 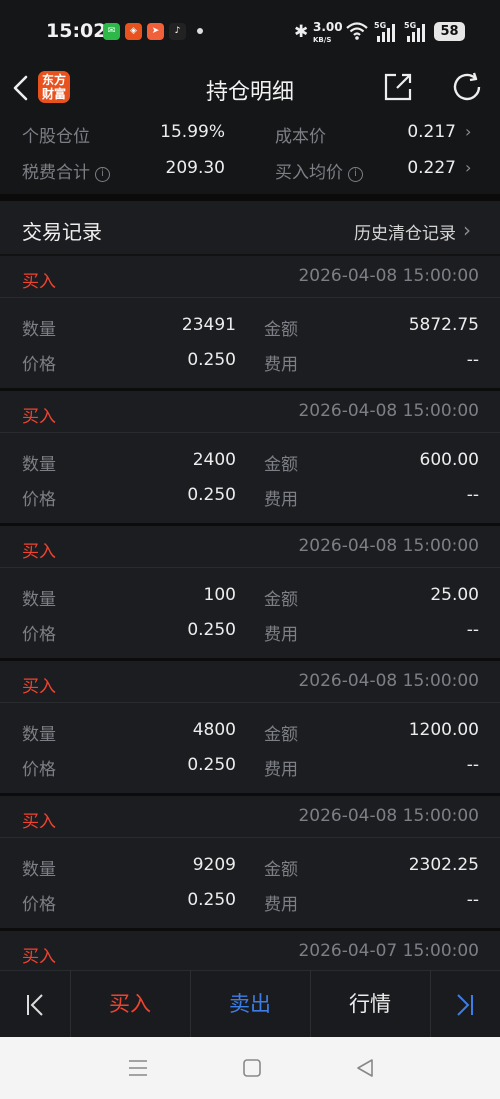 I want to click on net-speed: 3.00 KB/S, so click(x=328, y=33).